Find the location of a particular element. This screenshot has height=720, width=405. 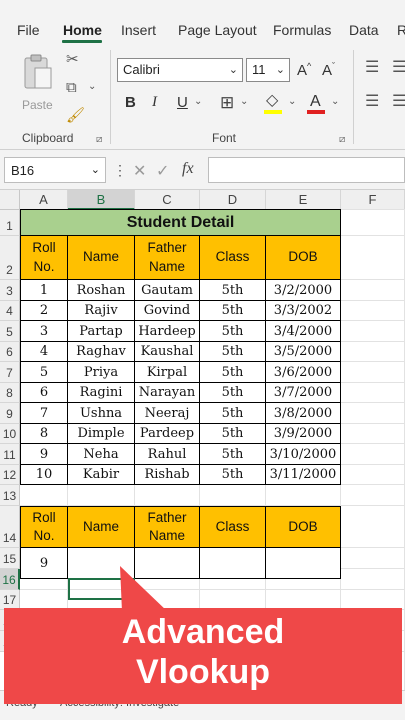

lookup-value-cell: 9 is located at coordinates (44, 563).